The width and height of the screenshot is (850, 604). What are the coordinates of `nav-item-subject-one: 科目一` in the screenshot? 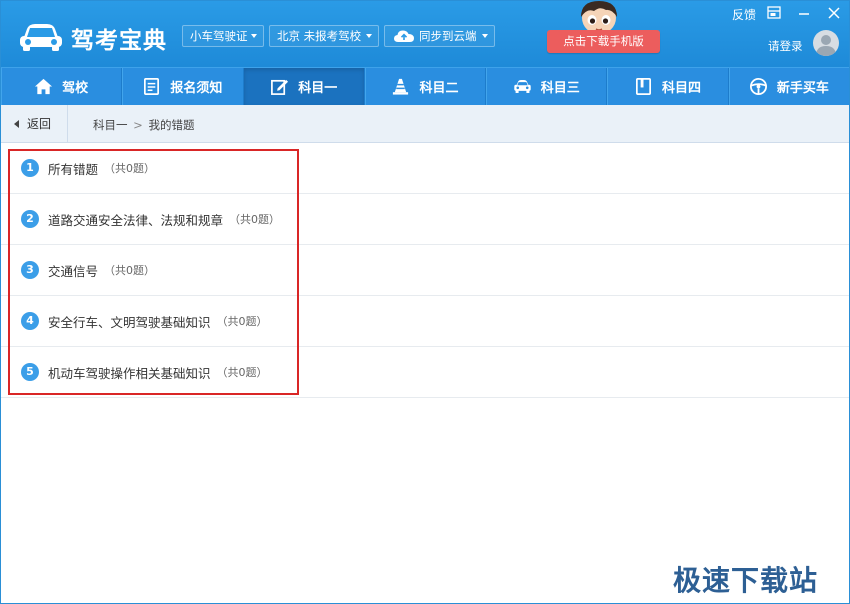 It's located at (304, 86).